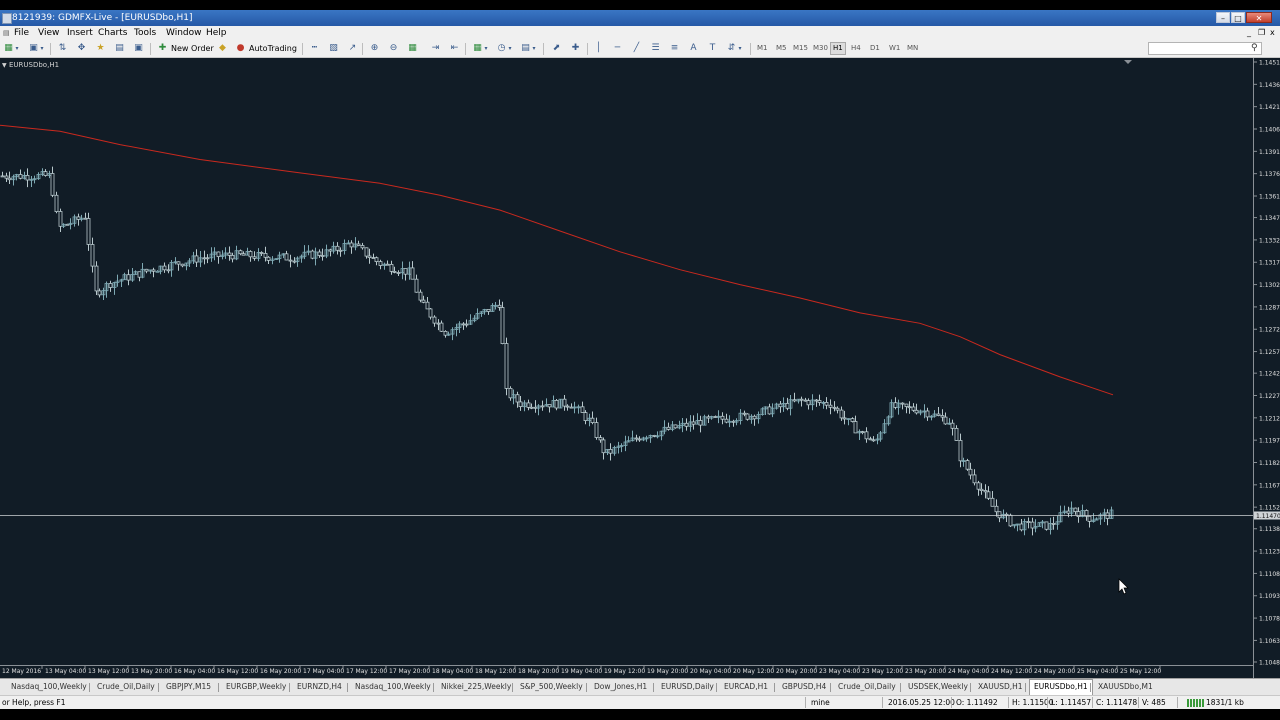 The width and height of the screenshot is (1280, 720). What do you see at coordinates (222, 48) in the screenshot?
I see `metaeditor-icon: ◆` at bounding box center [222, 48].